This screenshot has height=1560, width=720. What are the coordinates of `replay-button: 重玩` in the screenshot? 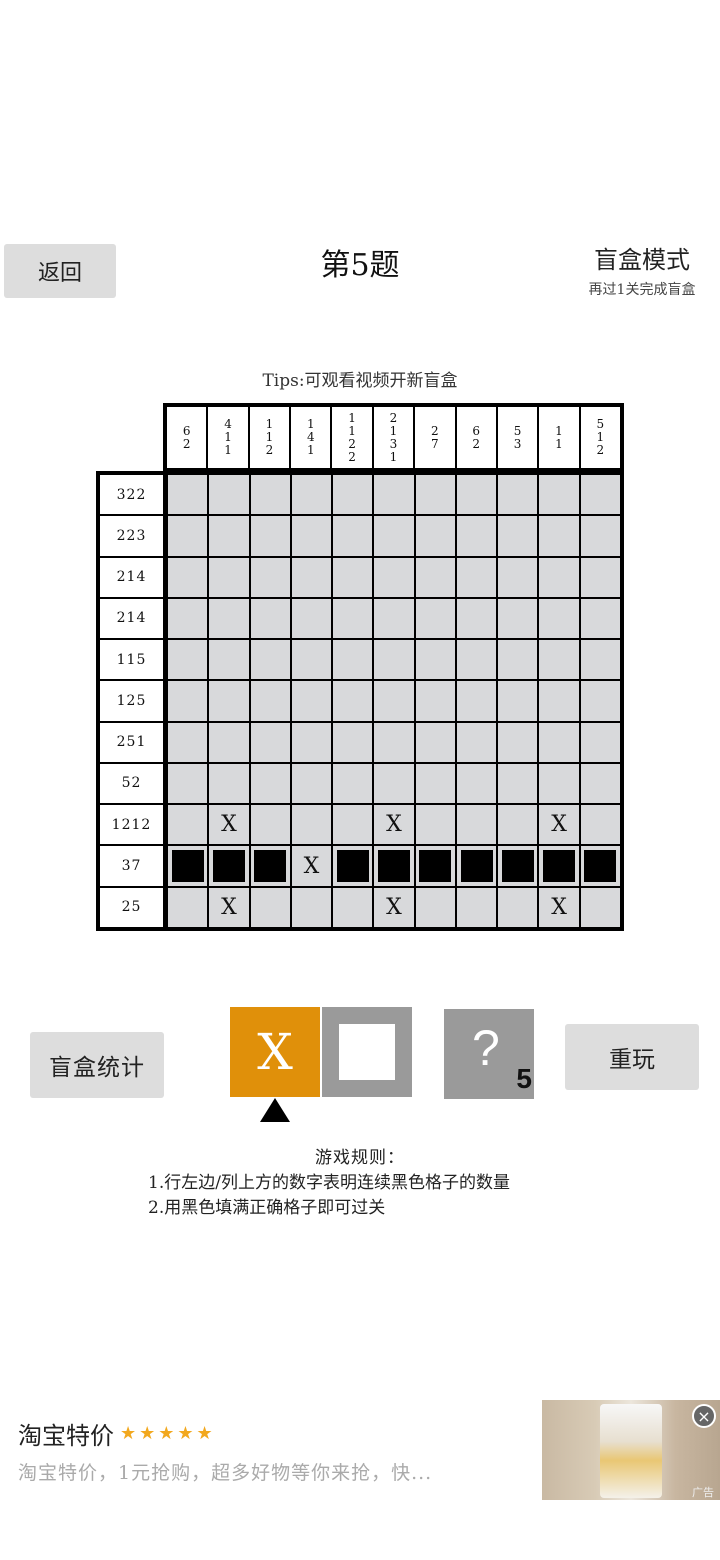 It's located at (632, 1057).